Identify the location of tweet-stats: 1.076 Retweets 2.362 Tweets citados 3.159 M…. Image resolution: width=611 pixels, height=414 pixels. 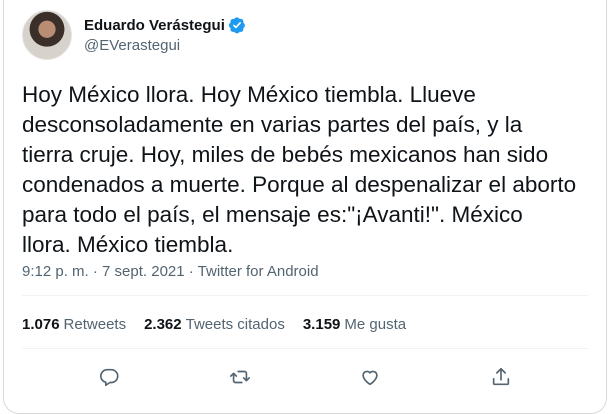
(223, 324).